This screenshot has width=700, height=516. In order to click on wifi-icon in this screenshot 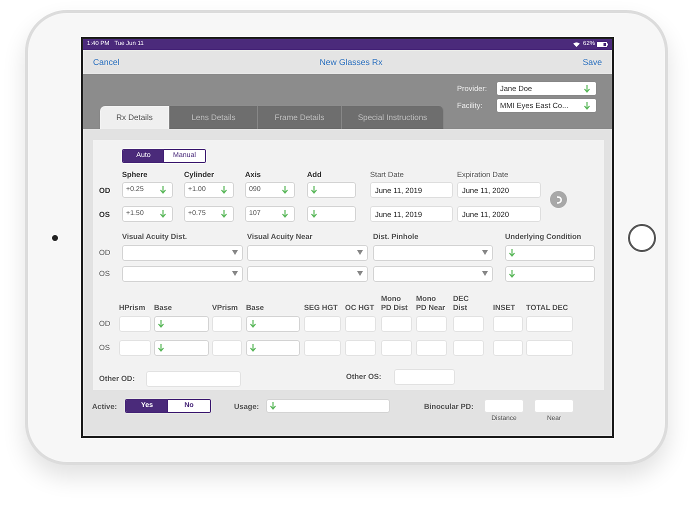, I will do `click(576, 44)`.